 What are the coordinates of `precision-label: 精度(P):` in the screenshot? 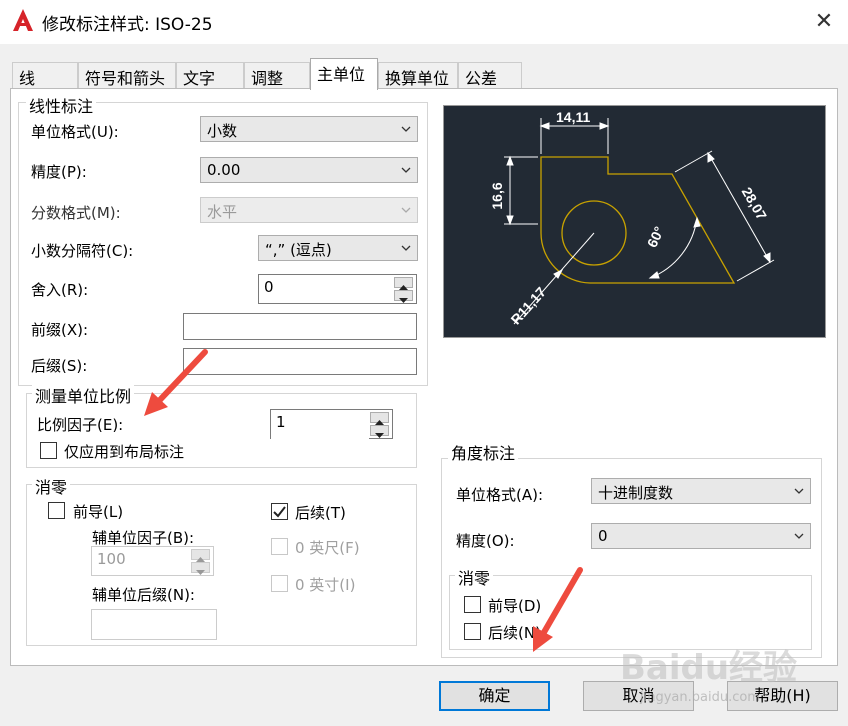 It's located at (59, 172).